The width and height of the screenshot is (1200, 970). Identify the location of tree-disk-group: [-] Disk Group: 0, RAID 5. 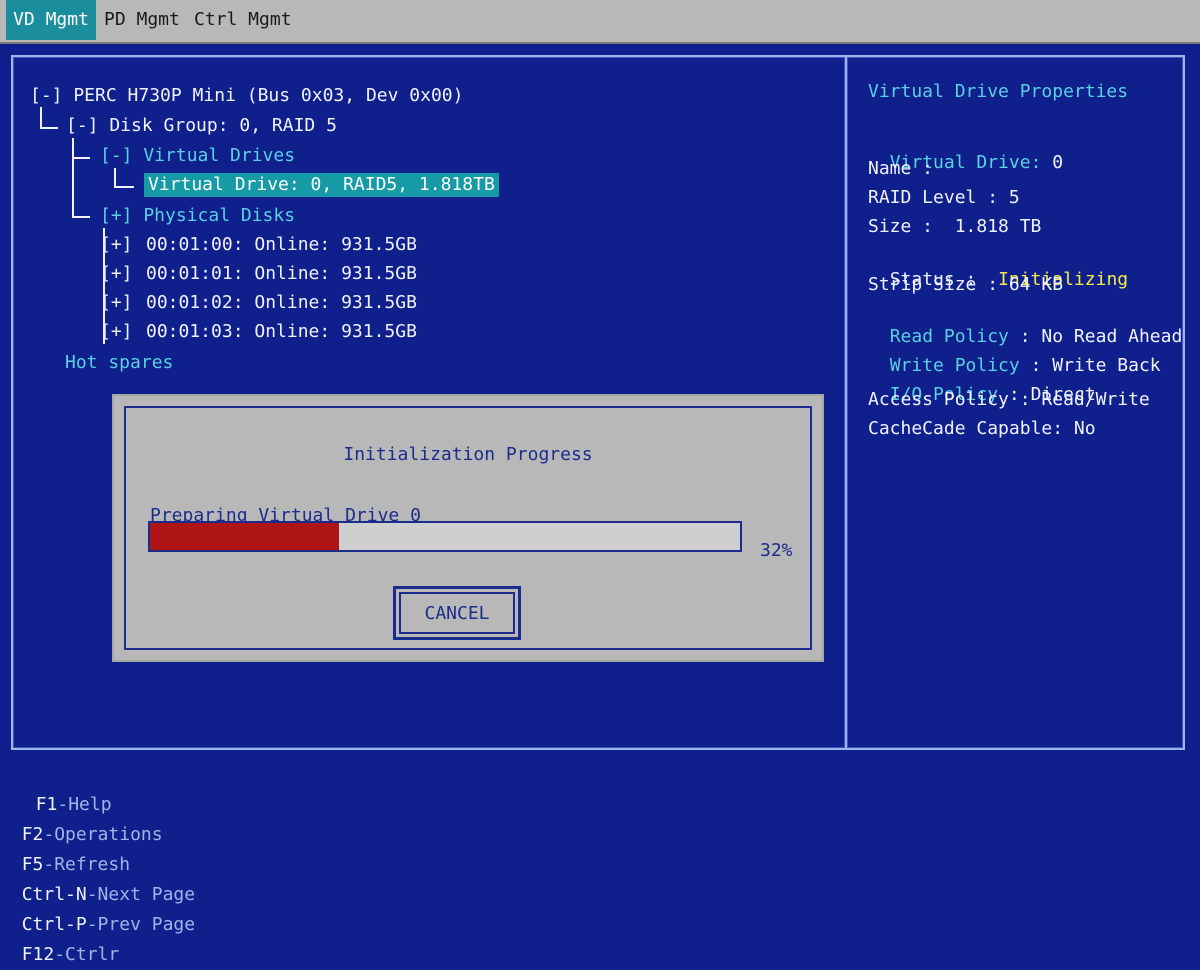
(201, 126).